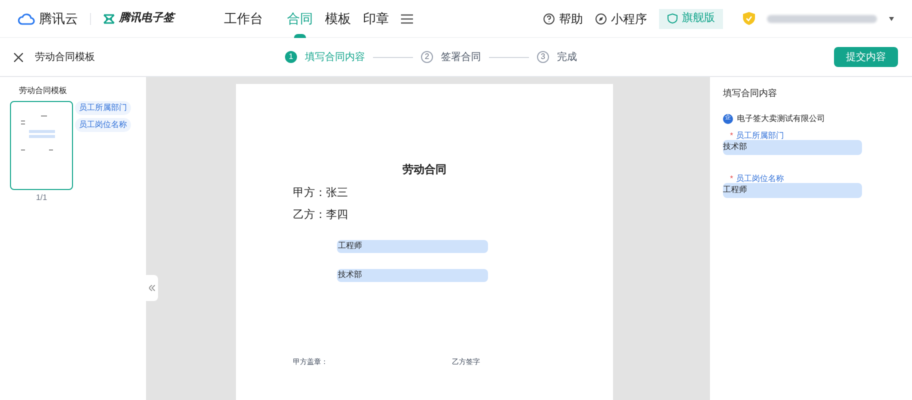 The image size is (912, 400). Describe the element at coordinates (109, 19) in the screenshot. I see `logo-icon` at that location.